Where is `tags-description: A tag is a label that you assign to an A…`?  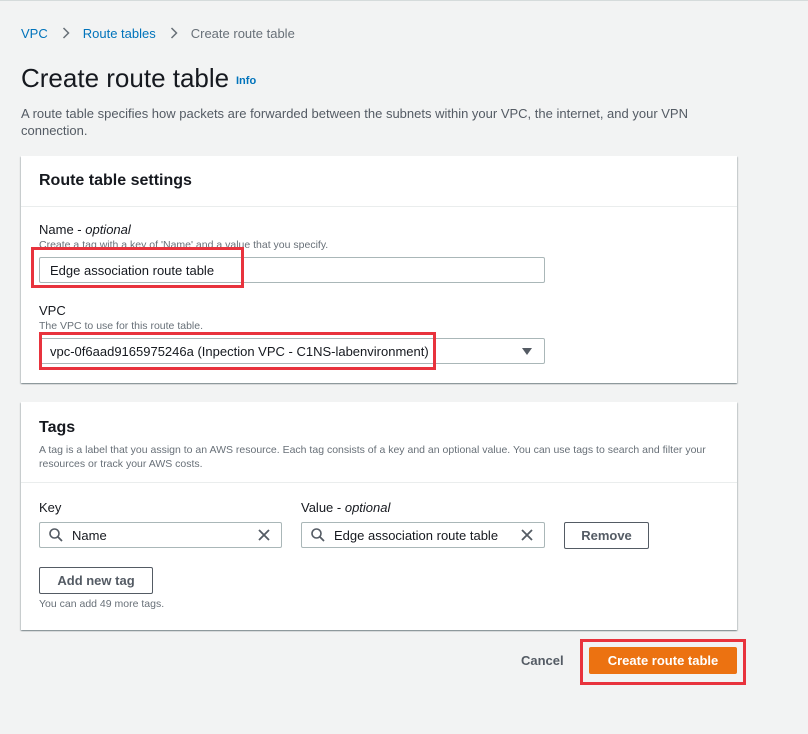 tags-description: A tag is a label that you assign to an A… is located at coordinates (372, 457).